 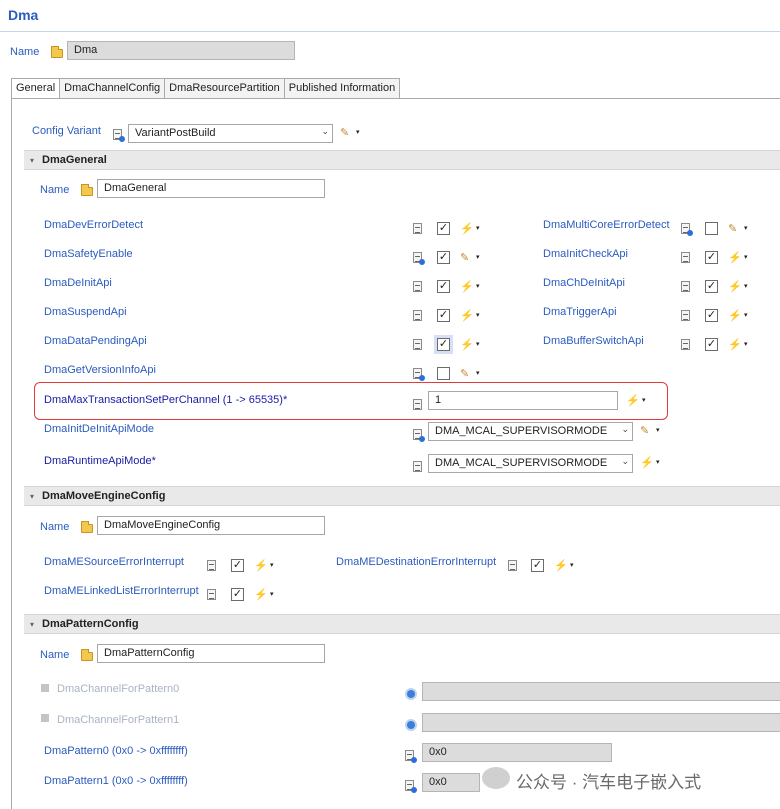 I want to click on param-label: DmaTriggerApi, so click(x=580, y=312).